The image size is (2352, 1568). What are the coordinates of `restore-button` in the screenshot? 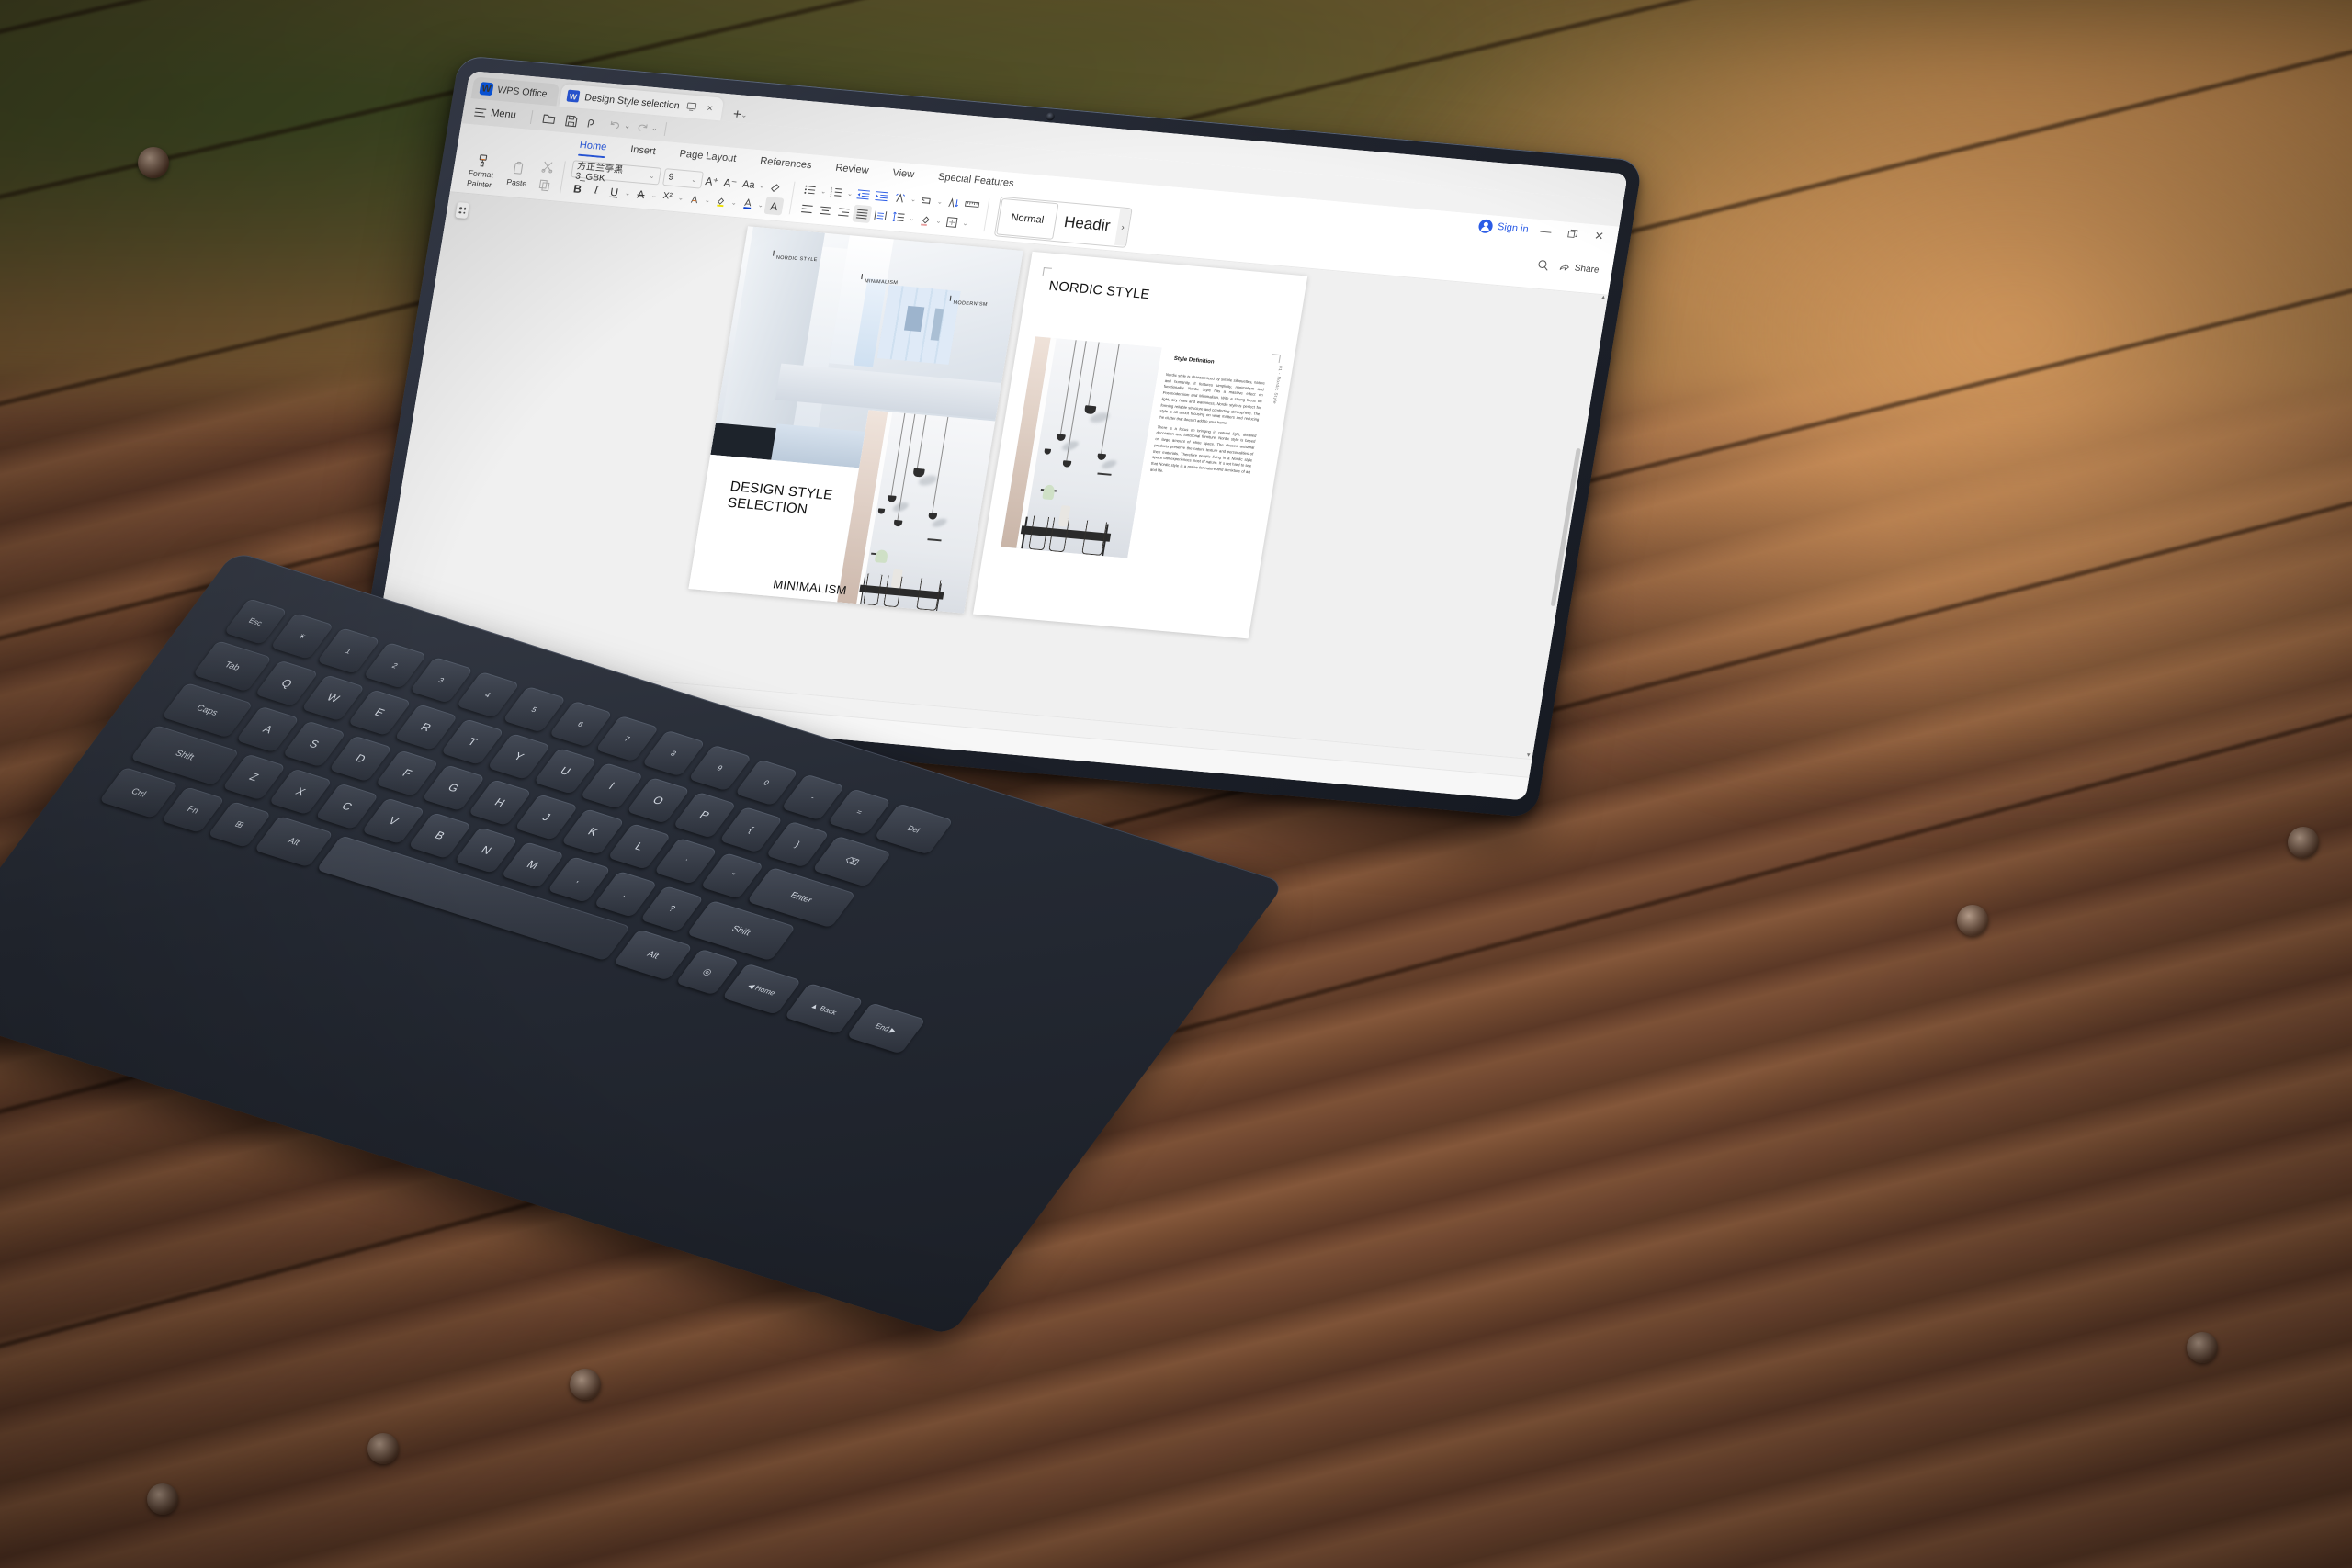 It's located at (1572, 234).